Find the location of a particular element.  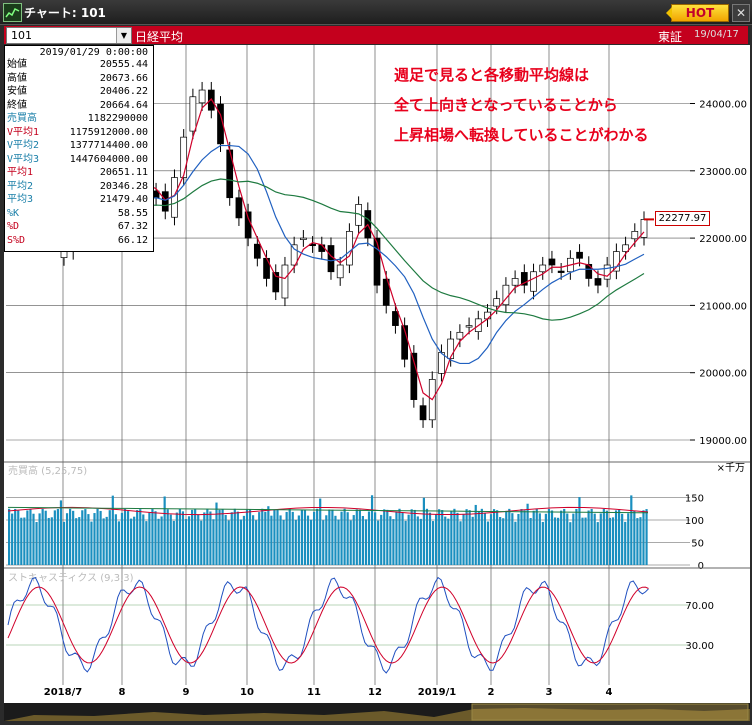

scroll-overview-bar is located at coordinates (377, 712).